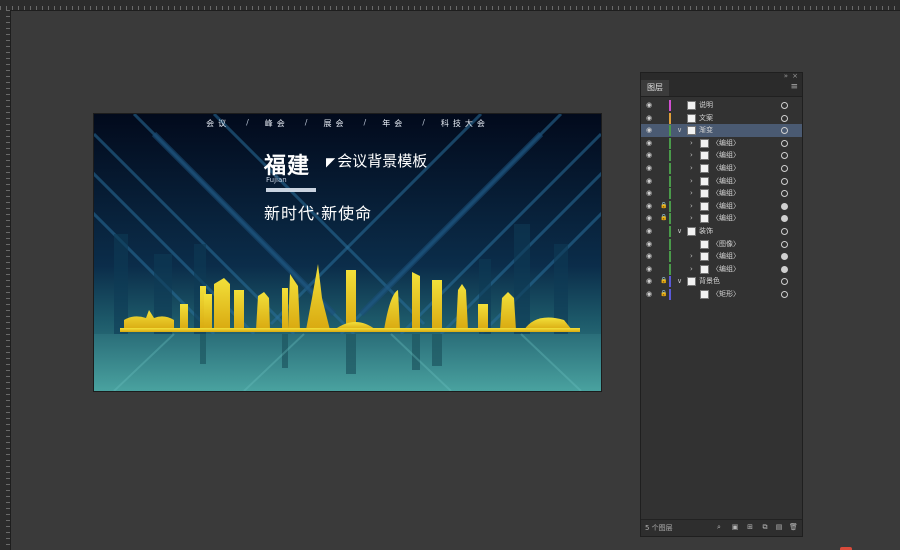 This screenshot has width=900, height=550. Describe the element at coordinates (709, 281) in the screenshot. I see `layer-name: 背景色` at that location.